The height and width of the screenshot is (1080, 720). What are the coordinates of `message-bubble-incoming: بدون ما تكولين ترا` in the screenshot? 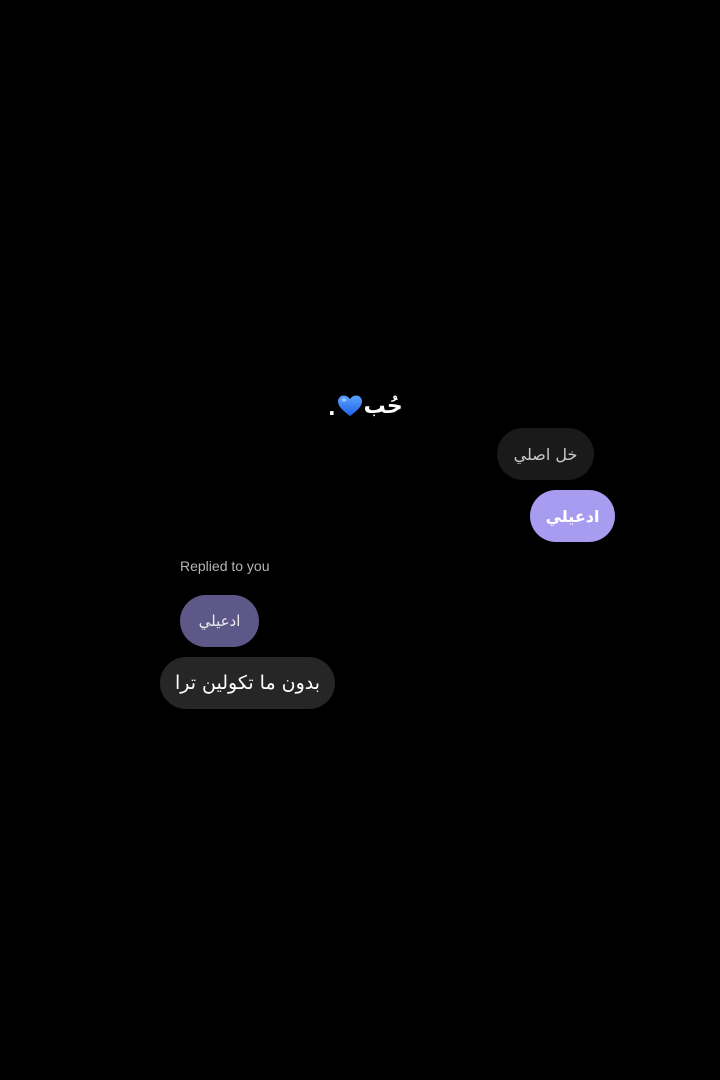 It's located at (247, 683).